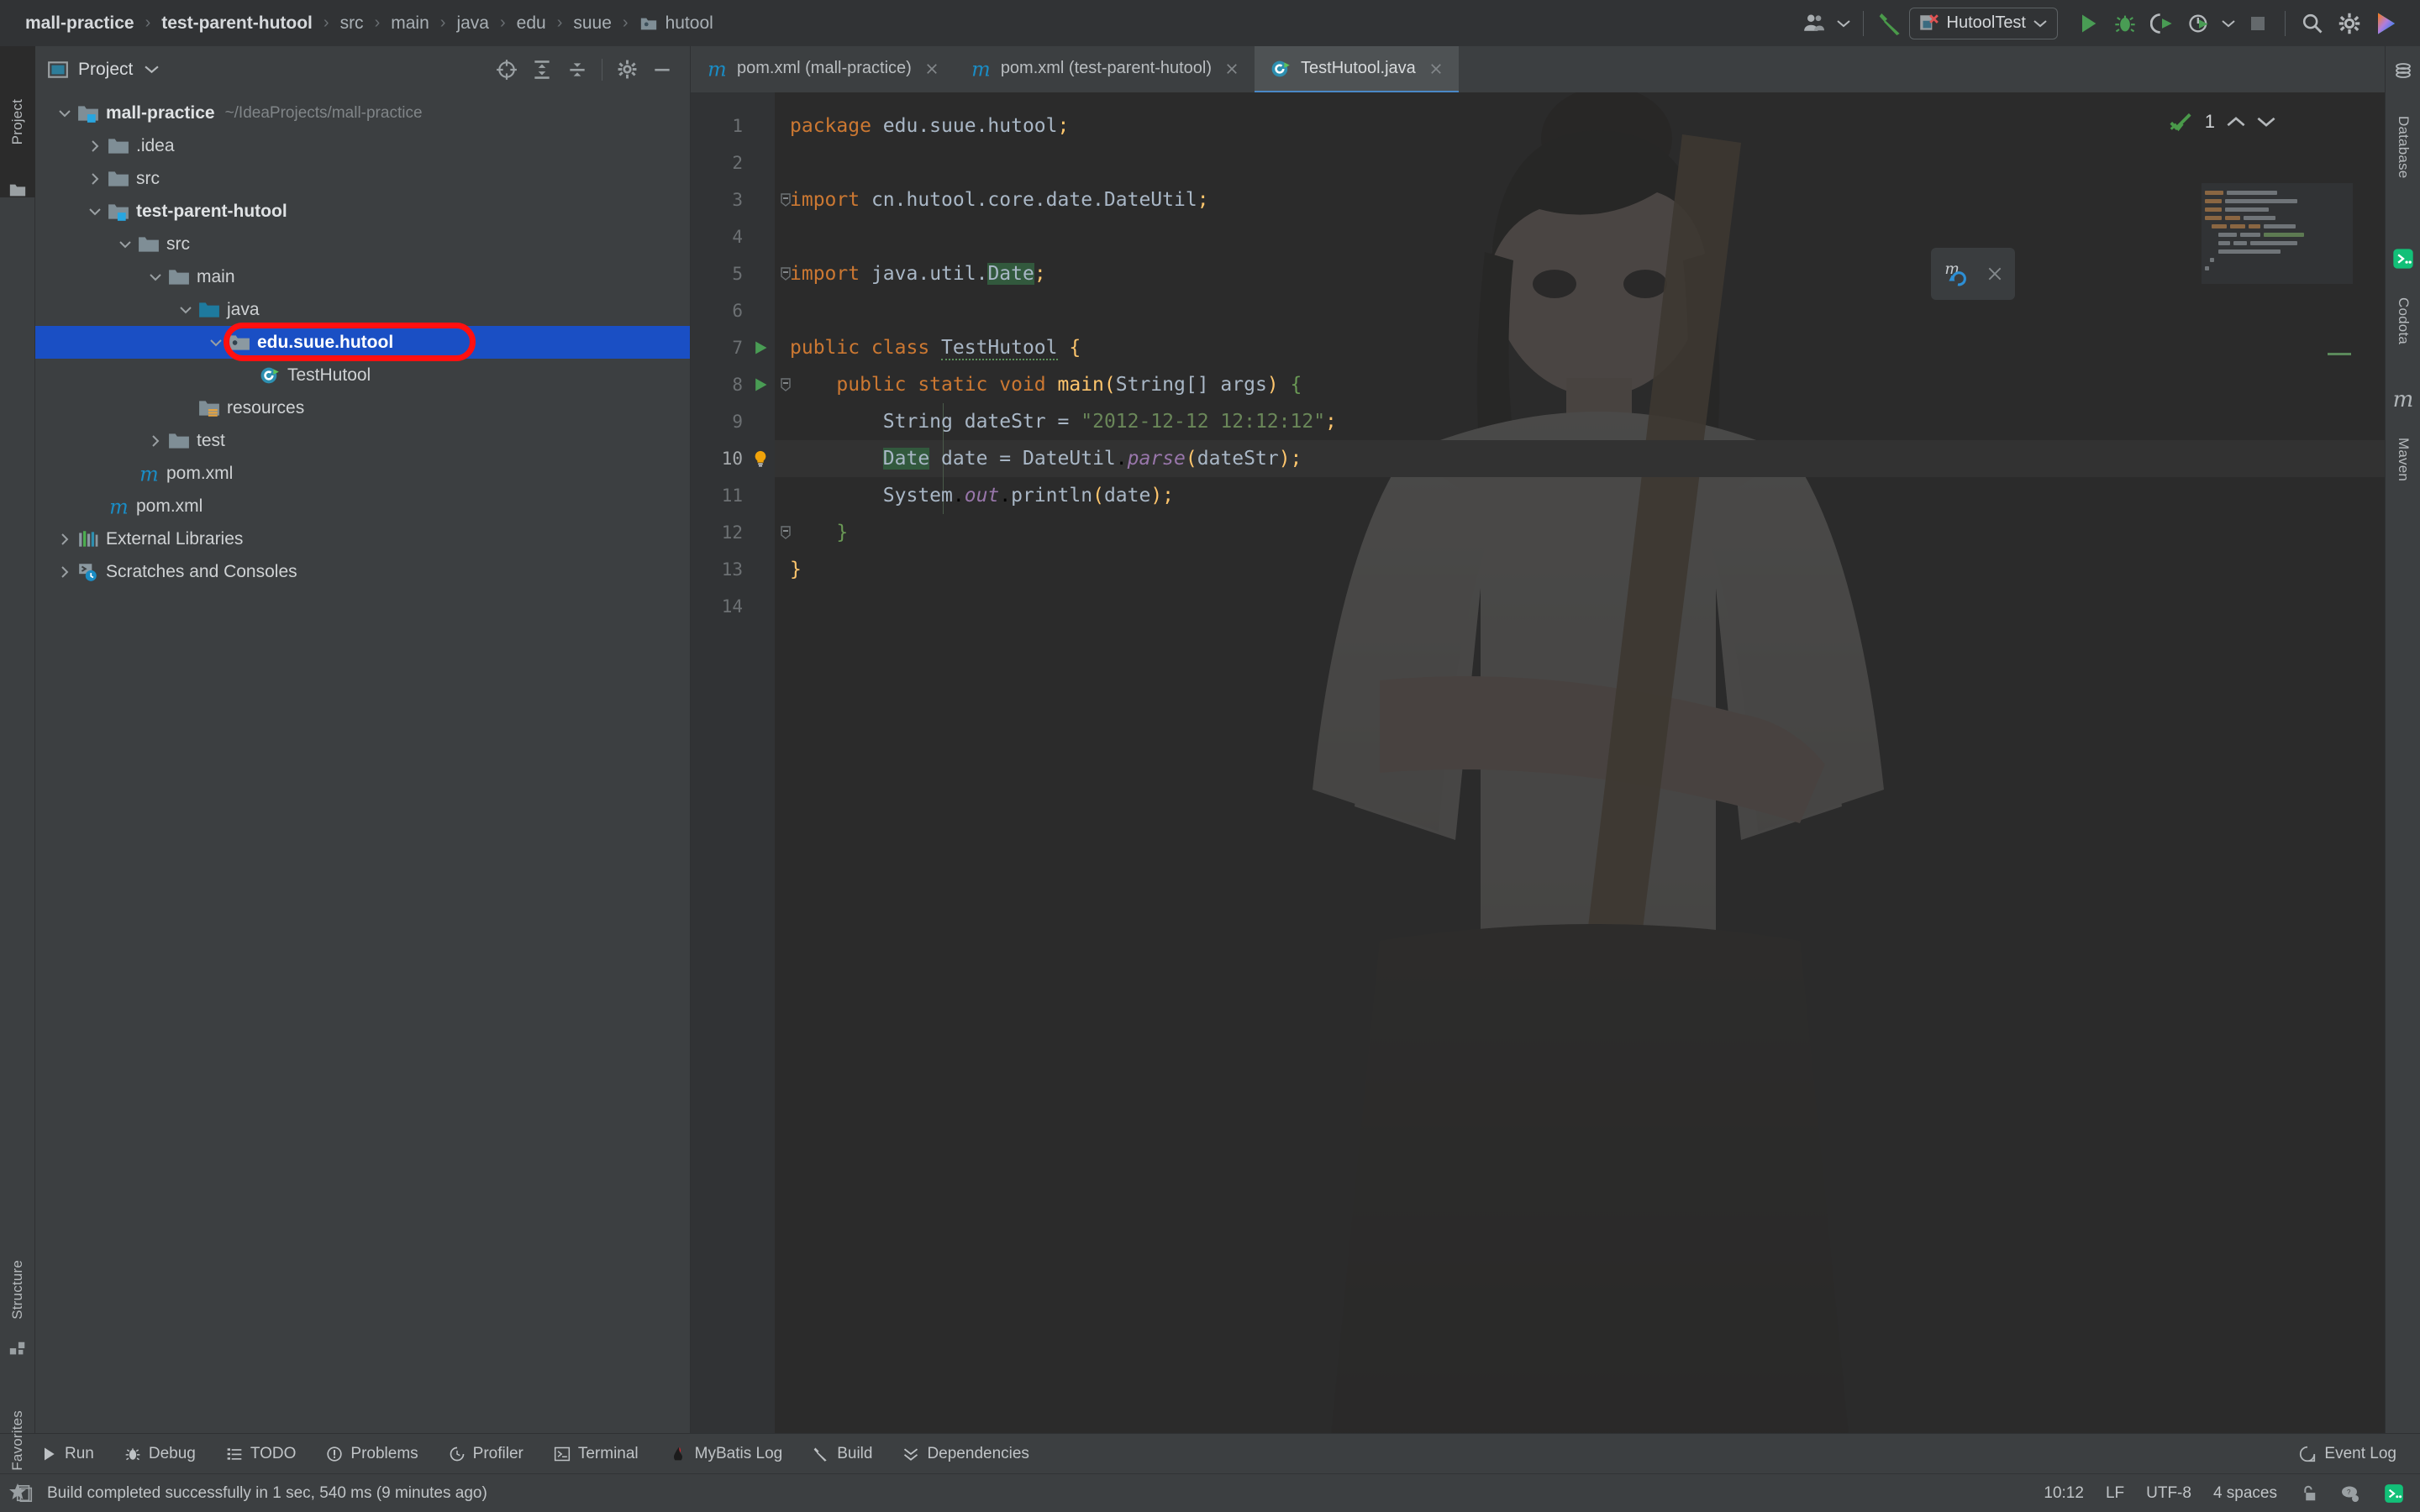  I want to click on bottom-tool-debug: Debug, so click(160, 1454).